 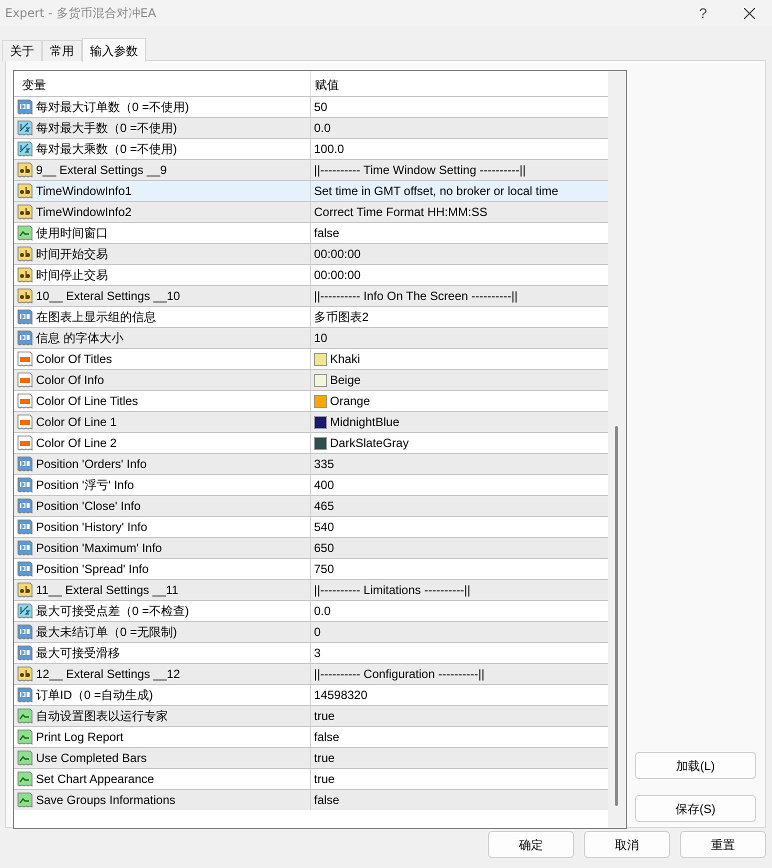 What do you see at coordinates (311, 610) in the screenshot?
I see `table-row: 最大可接受点差（0 =不检查) 0.0` at bounding box center [311, 610].